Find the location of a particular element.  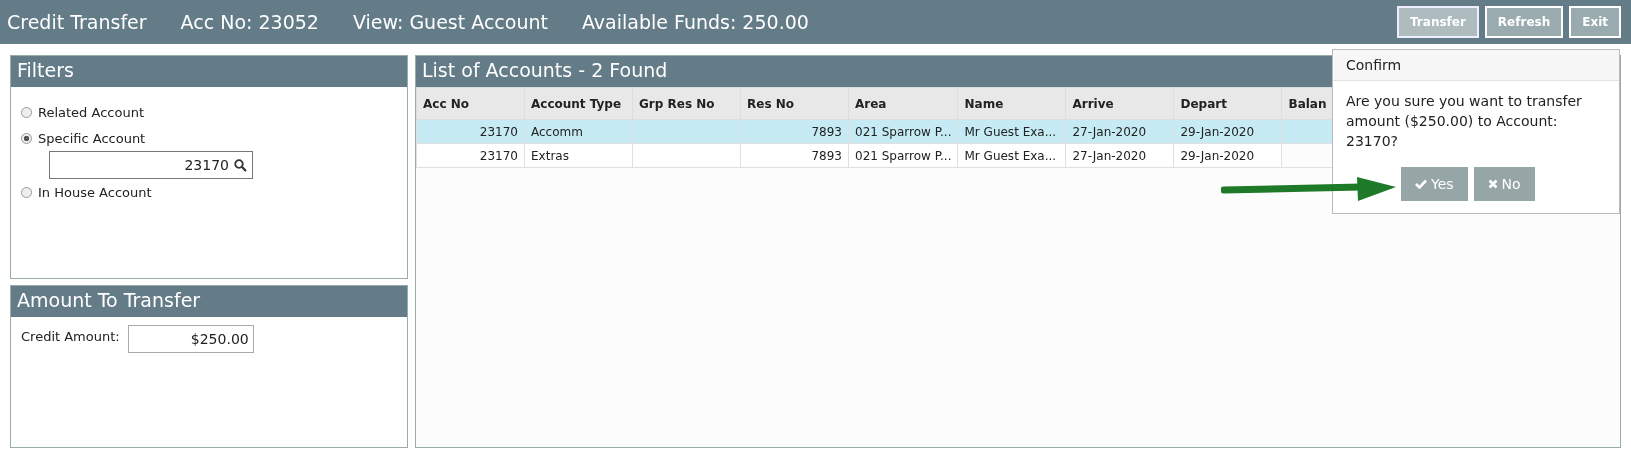

table-cell: Extras is located at coordinates (578, 155).